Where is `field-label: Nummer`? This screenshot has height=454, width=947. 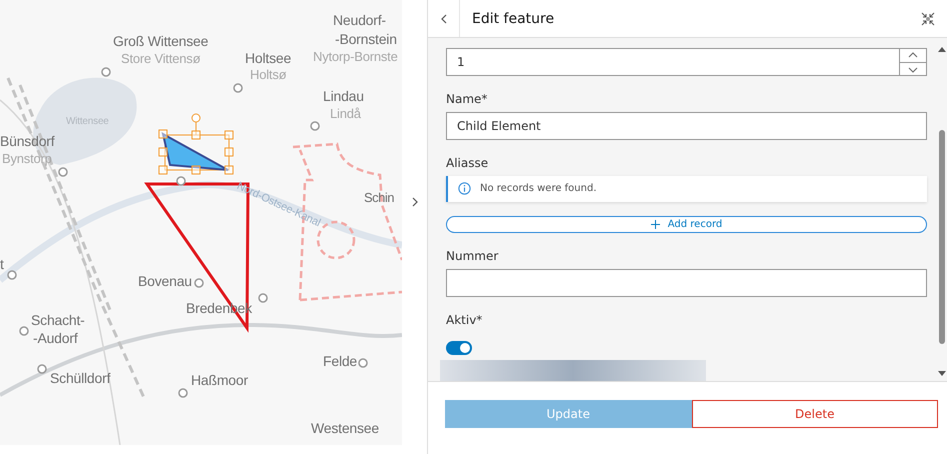
field-label: Nummer is located at coordinates (473, 256).